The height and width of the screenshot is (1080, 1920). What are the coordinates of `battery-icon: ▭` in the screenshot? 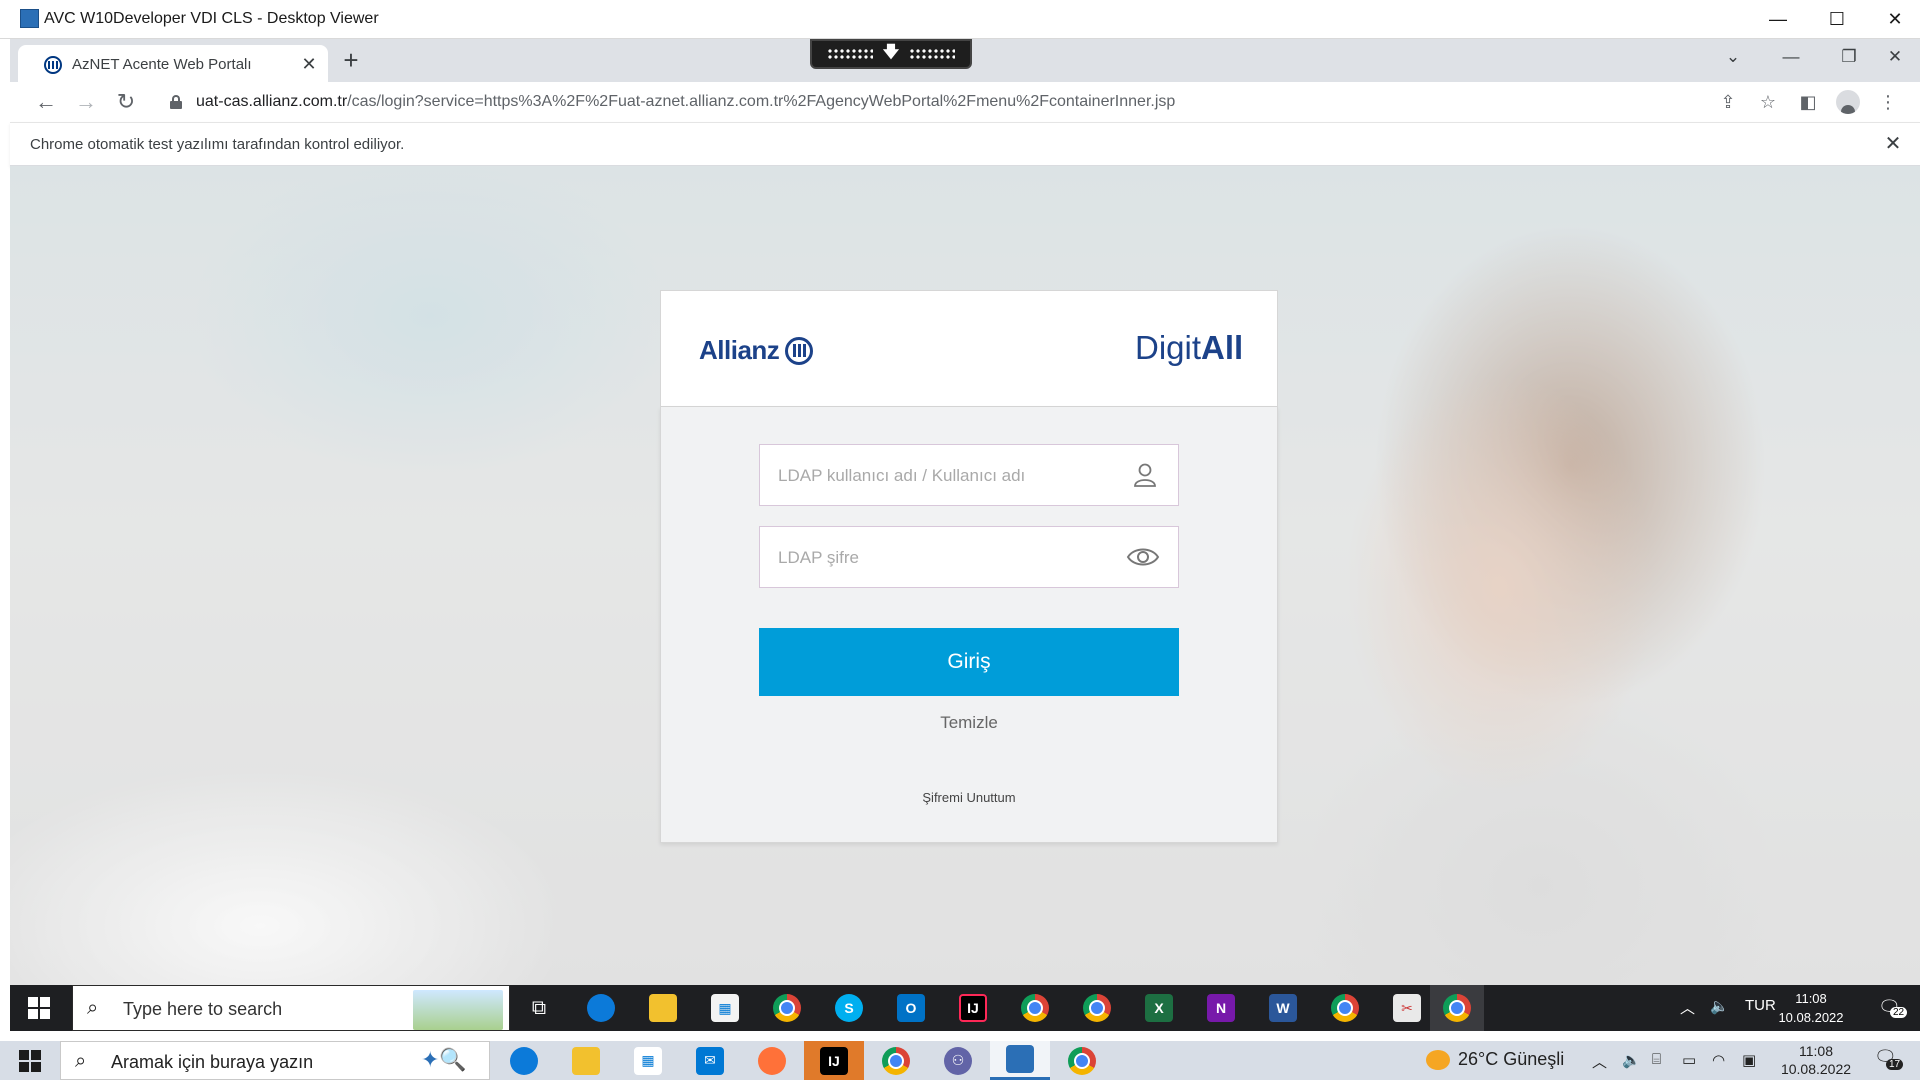 It's located at (1689, 1060).